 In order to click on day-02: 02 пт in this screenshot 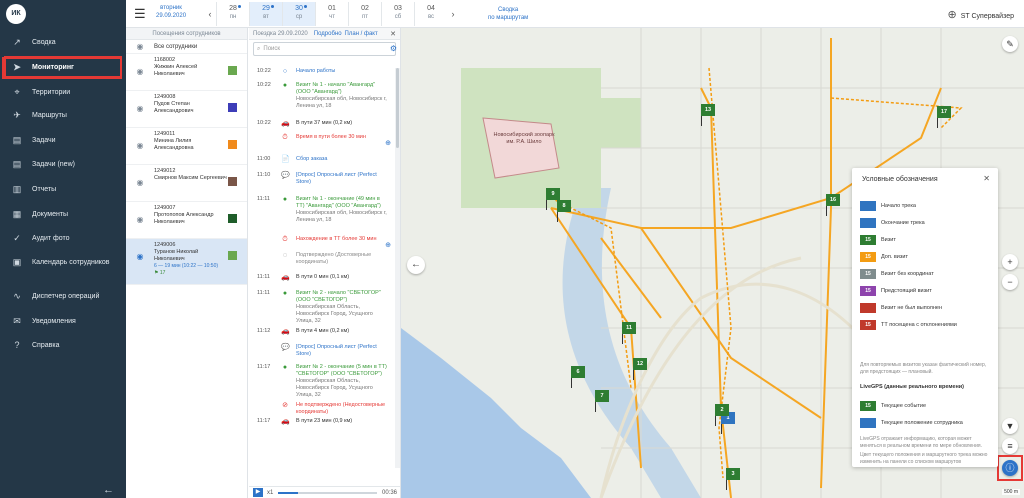, I will do `click(364, 14)`.